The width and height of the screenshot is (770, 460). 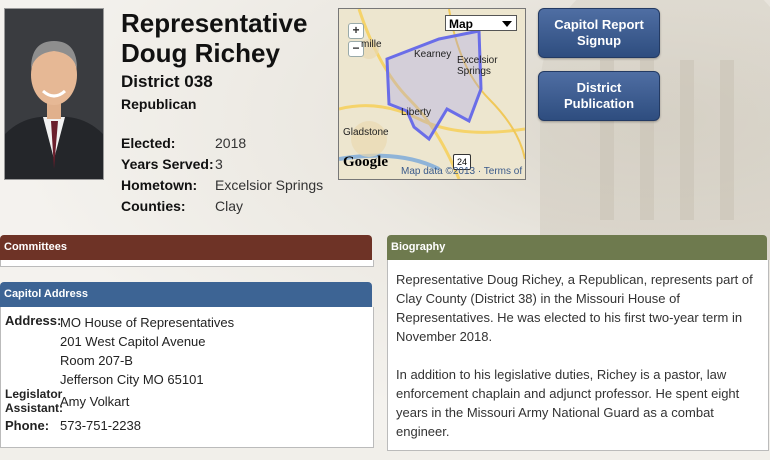 I want to click on assistant-label: Legislator Assistant:, so click(x=34, y=401).